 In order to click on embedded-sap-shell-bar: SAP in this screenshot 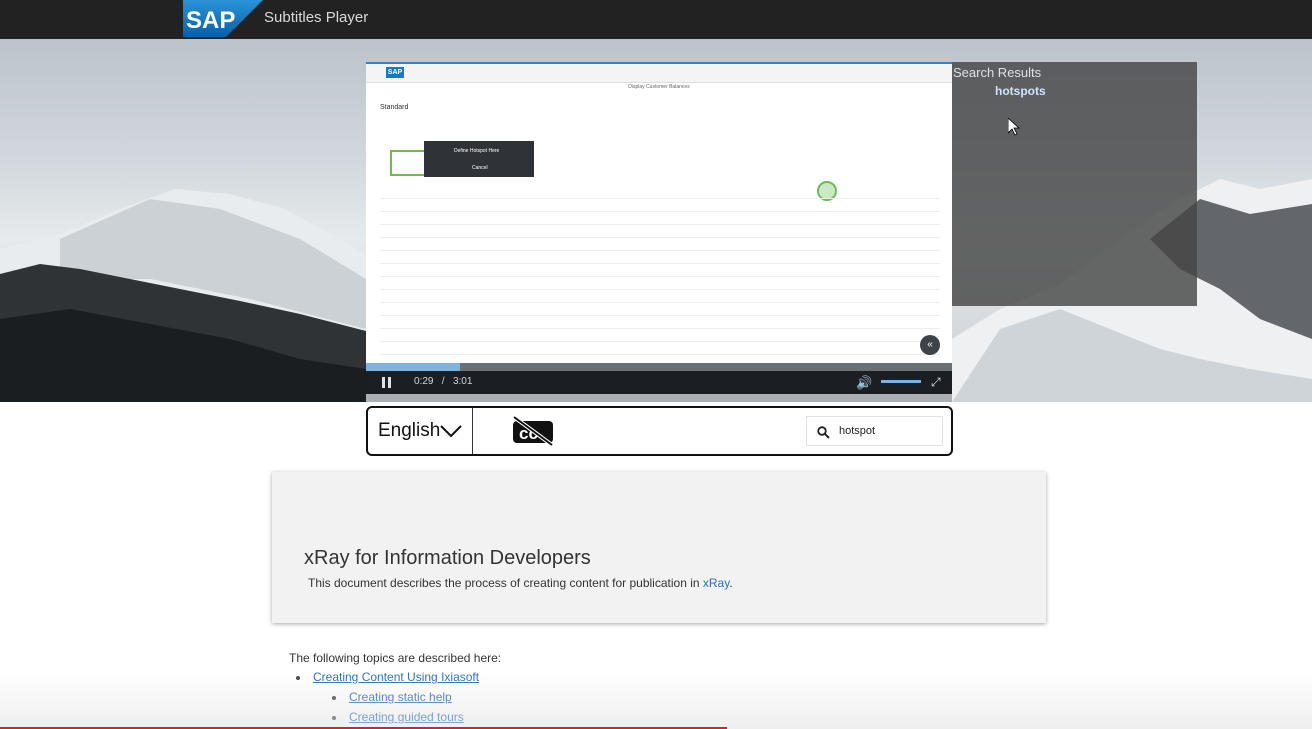, I will do `click(659, 73)`.